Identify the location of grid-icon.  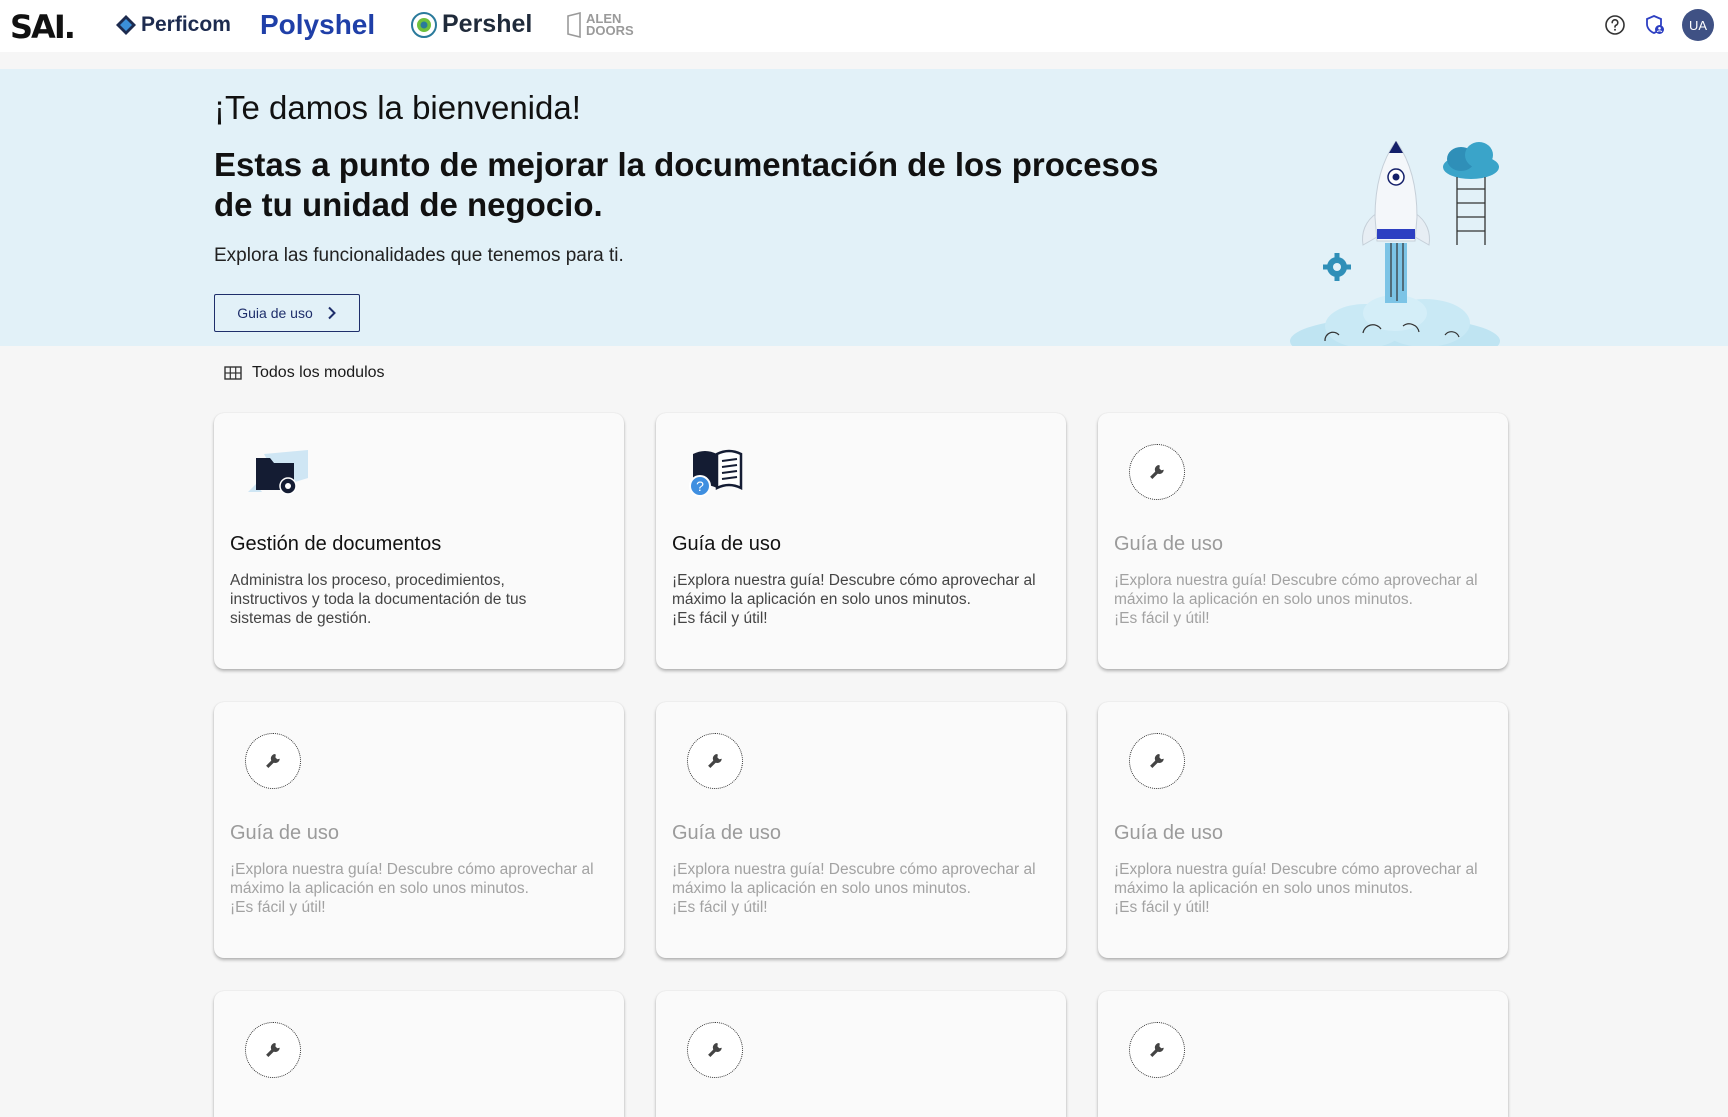
(233, 373).